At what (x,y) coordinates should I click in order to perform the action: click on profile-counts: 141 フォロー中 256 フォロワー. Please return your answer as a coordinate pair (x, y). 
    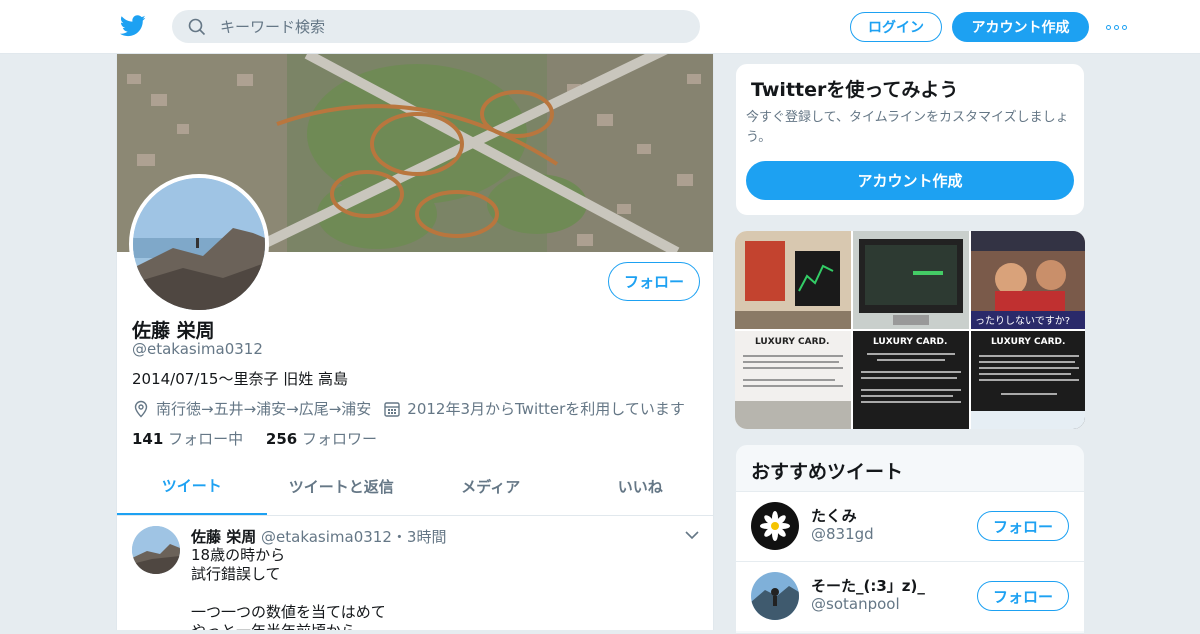
    Looking at the image, I should click on (254, 438).